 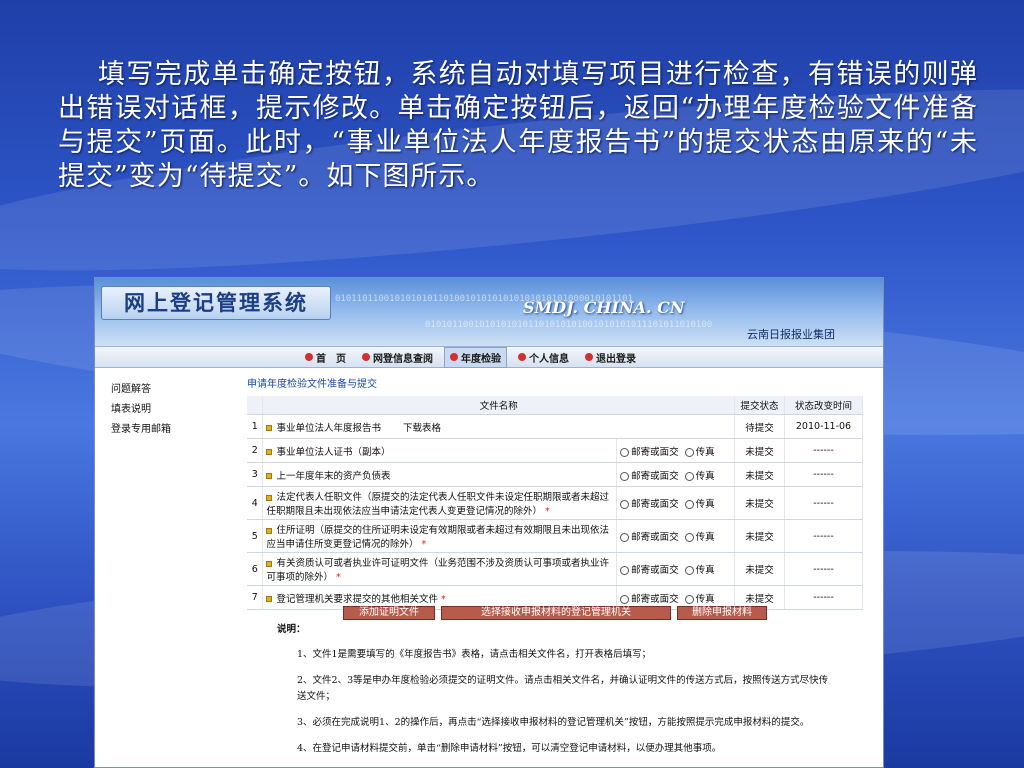 What do you see at coordinates (216, 303) in the screenshot?
I see `site-logo: 网上登记管理系统` at bounding box center [216, 303].